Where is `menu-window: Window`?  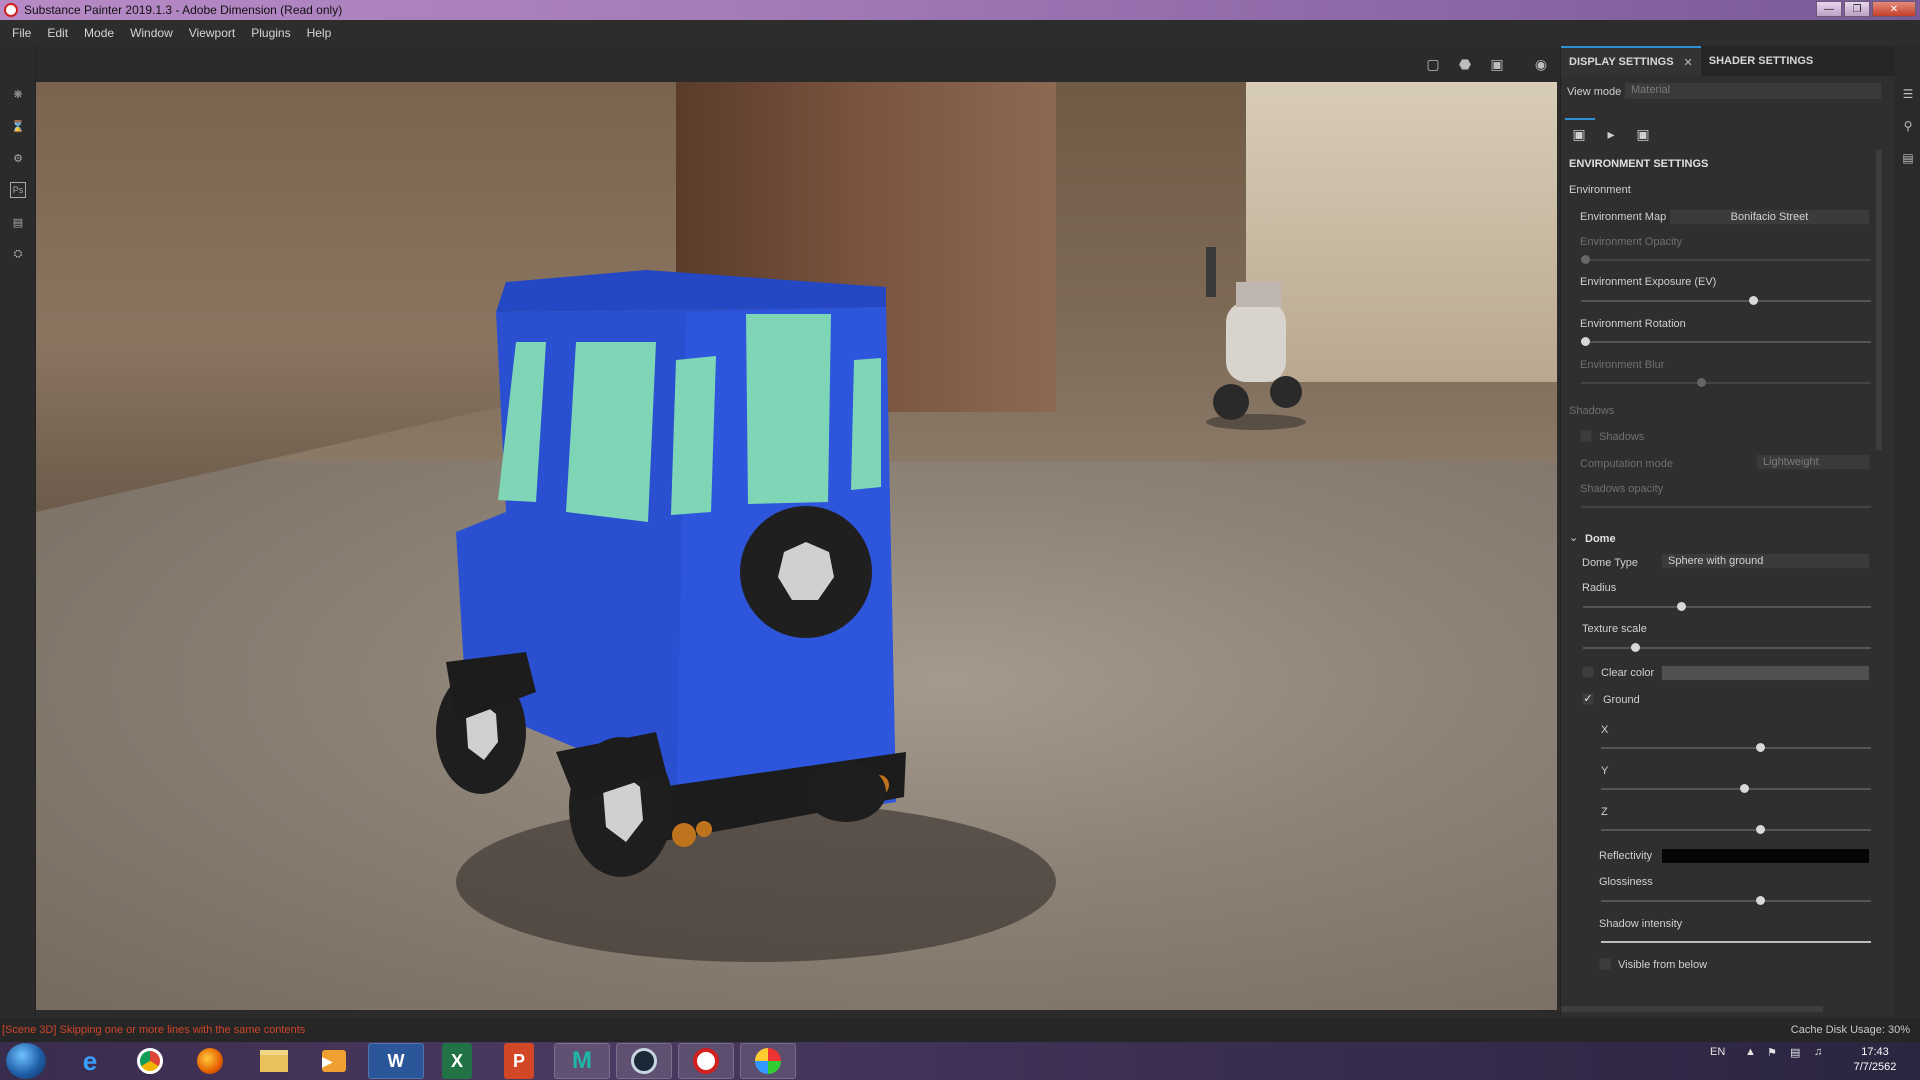 menu-window: Window is located at coordinates (151, 33).